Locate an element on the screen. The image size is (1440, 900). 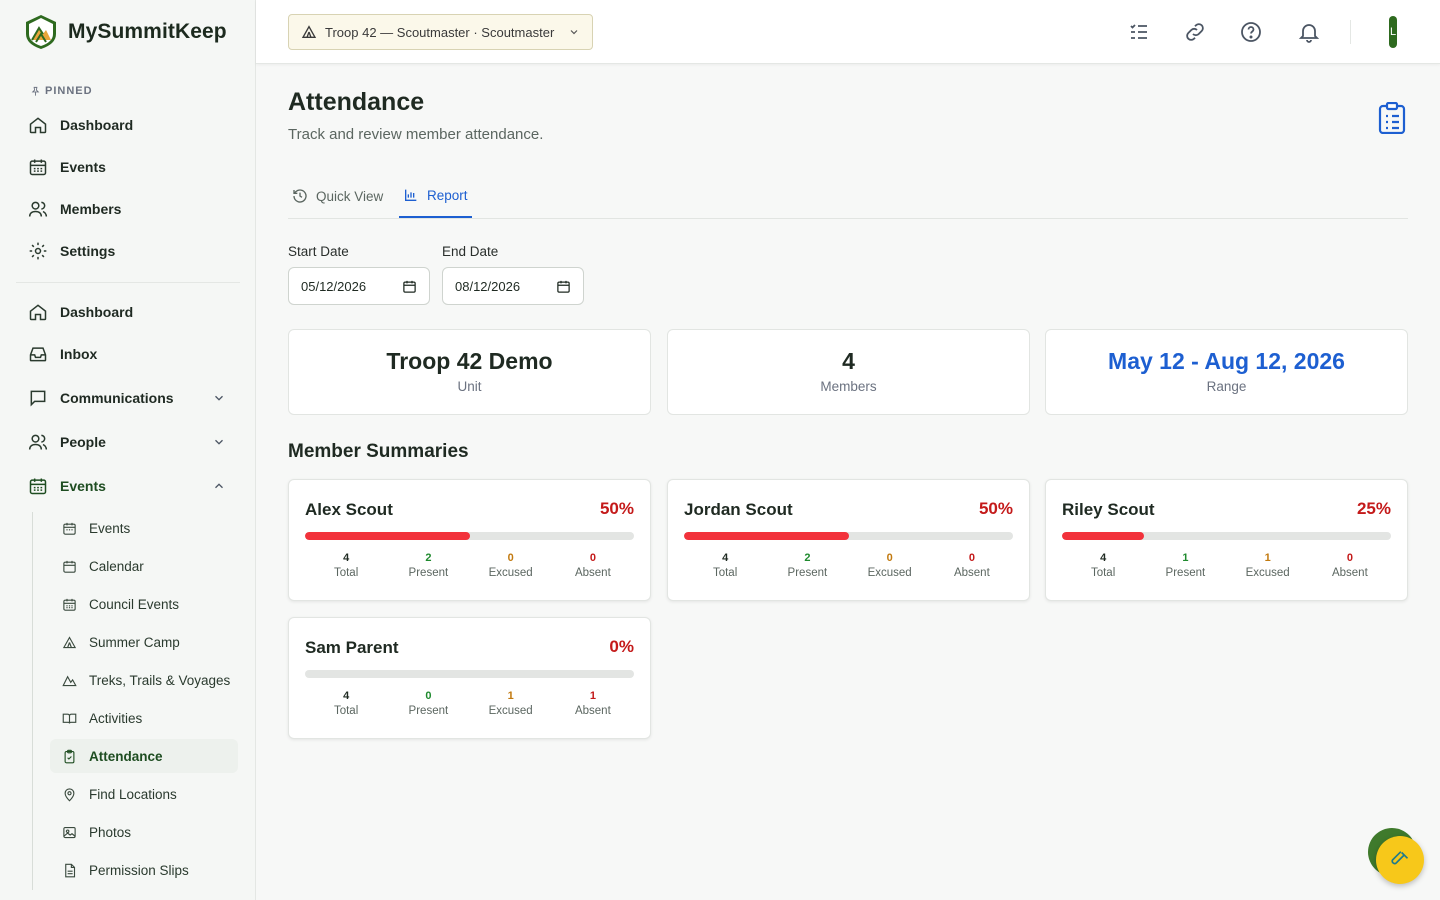
sidebar-item-events: Events is located at coordinates (127, 486).